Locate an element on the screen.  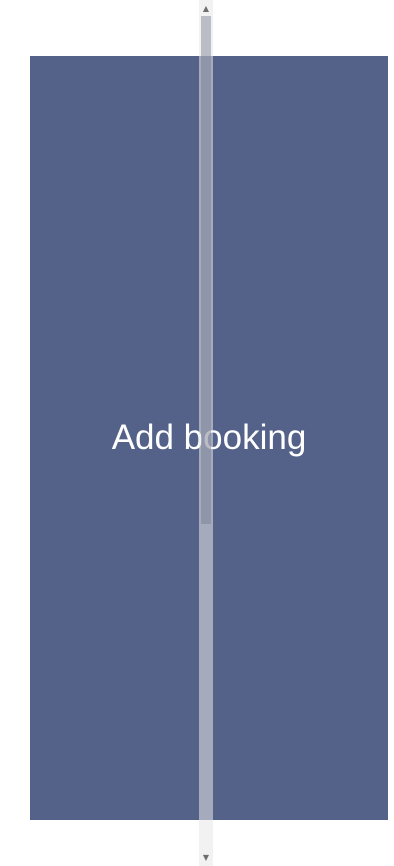
scrollbar-thumb is located at coordinates (206, 270).